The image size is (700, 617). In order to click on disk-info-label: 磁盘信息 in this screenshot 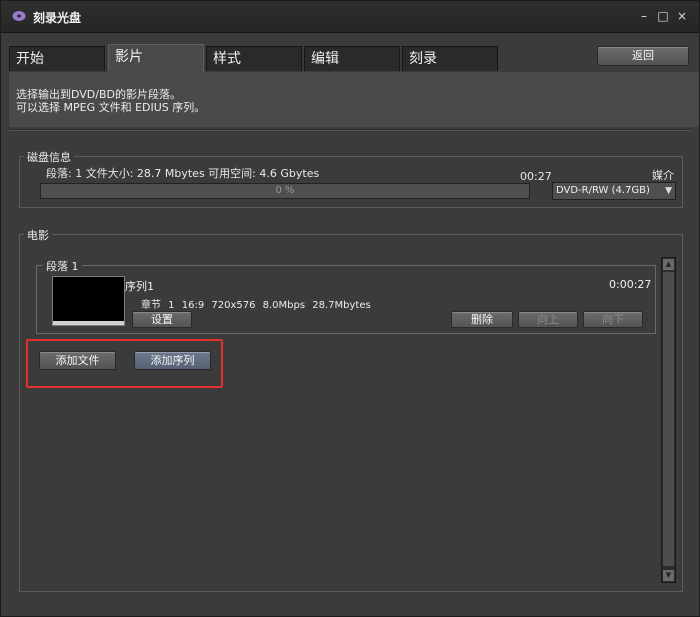, I will do `click(49, 157)`.